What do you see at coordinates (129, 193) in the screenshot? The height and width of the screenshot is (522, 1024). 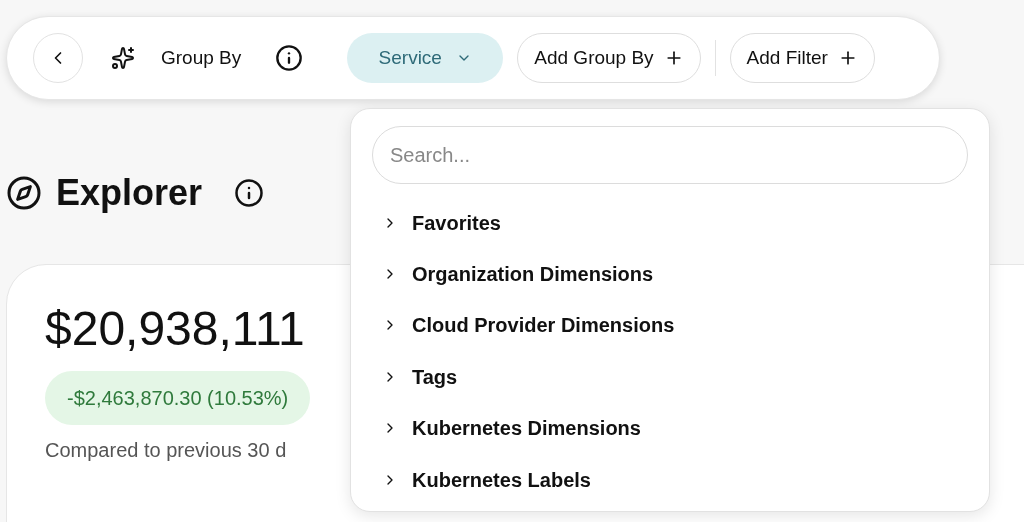 I see `page-title: Explorer` at bounding box center [129, 193].